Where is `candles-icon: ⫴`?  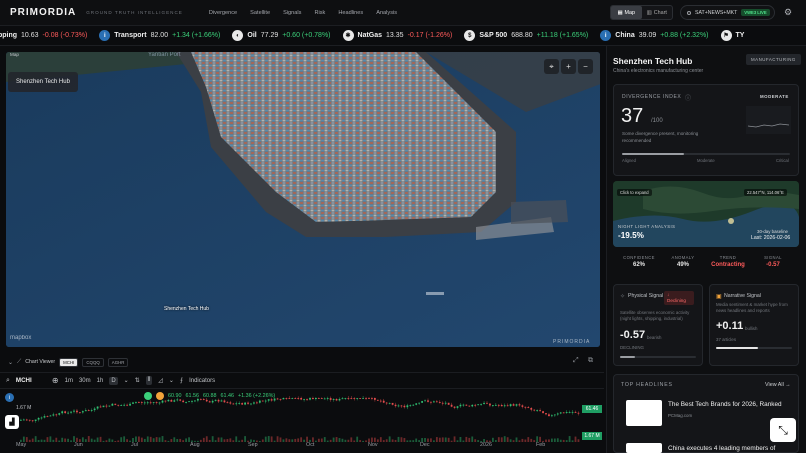 candles-icon: ⫴ is located at coordinates (149, 380).